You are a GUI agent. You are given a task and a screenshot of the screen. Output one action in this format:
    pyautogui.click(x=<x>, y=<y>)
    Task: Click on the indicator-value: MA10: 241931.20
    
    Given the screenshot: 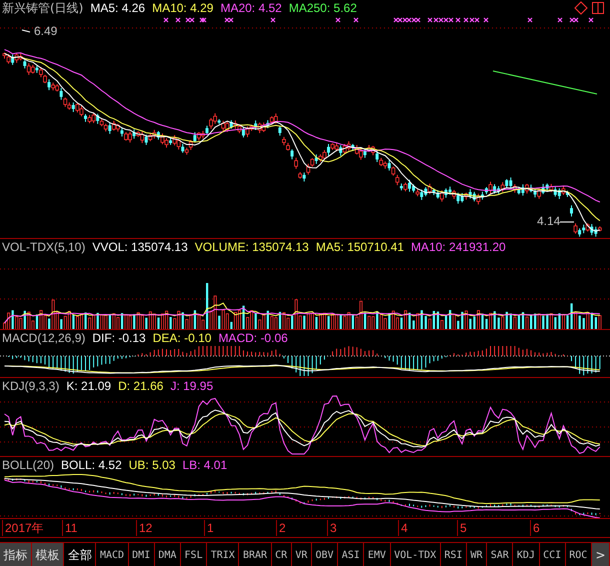 What is the action you would take?
    pyautogui.click(x=458, y=247)
    